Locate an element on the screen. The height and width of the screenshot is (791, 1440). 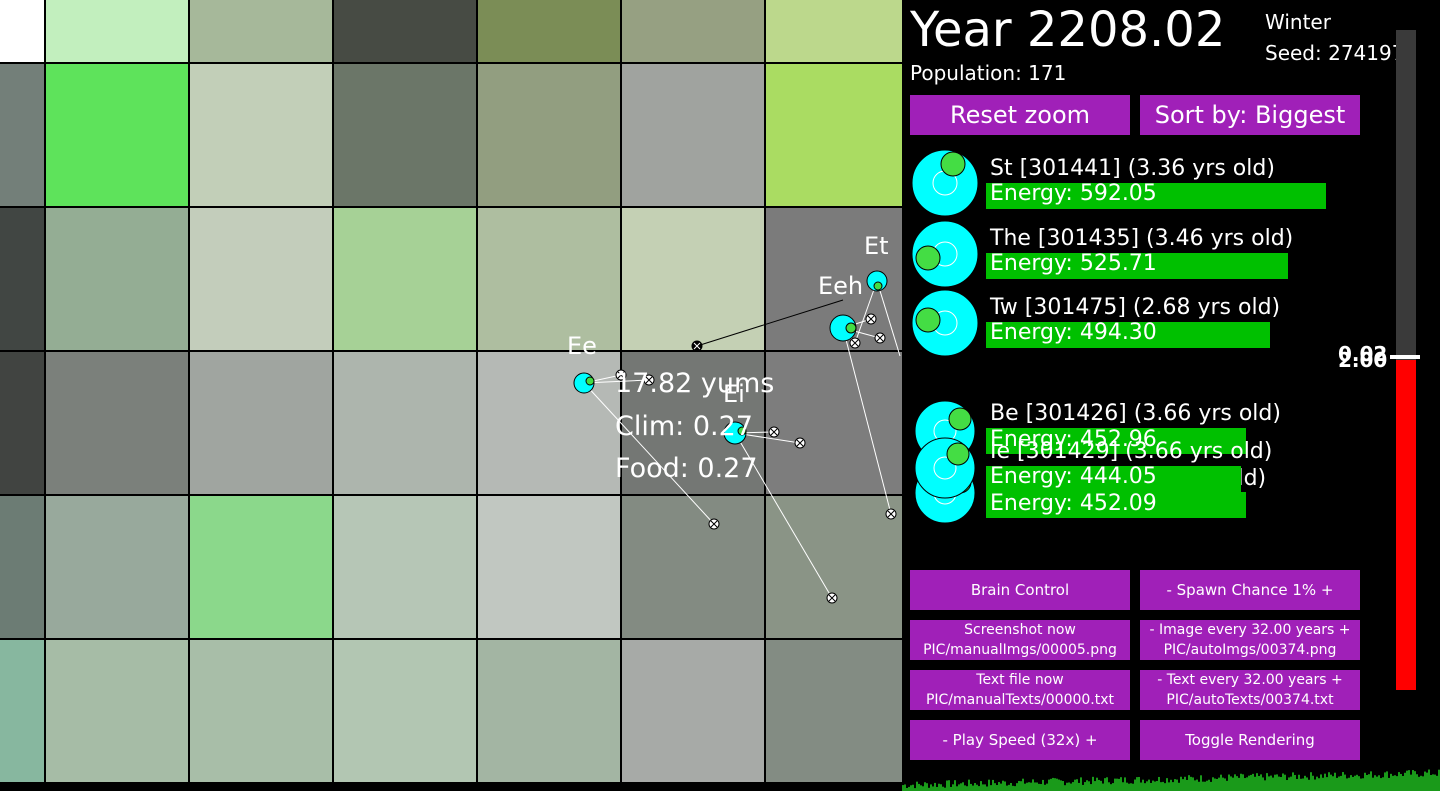
creature-name-eeh: Eeh is located at coordinates (841, 286).